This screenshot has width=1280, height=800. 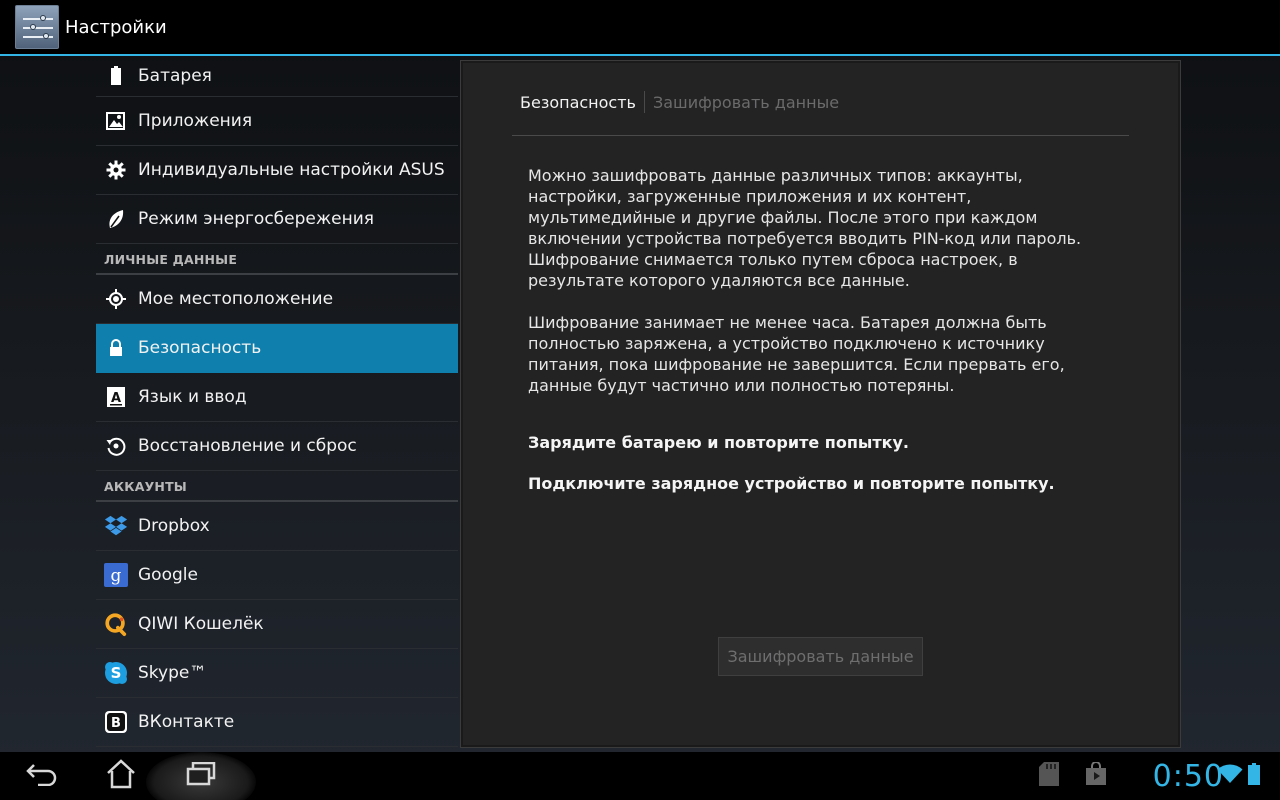 What do you see at coordinates (277, 486) in the screenshot?
I see `accounts-section-header: АККАУНТЫ` at bounding box center [277, 486].